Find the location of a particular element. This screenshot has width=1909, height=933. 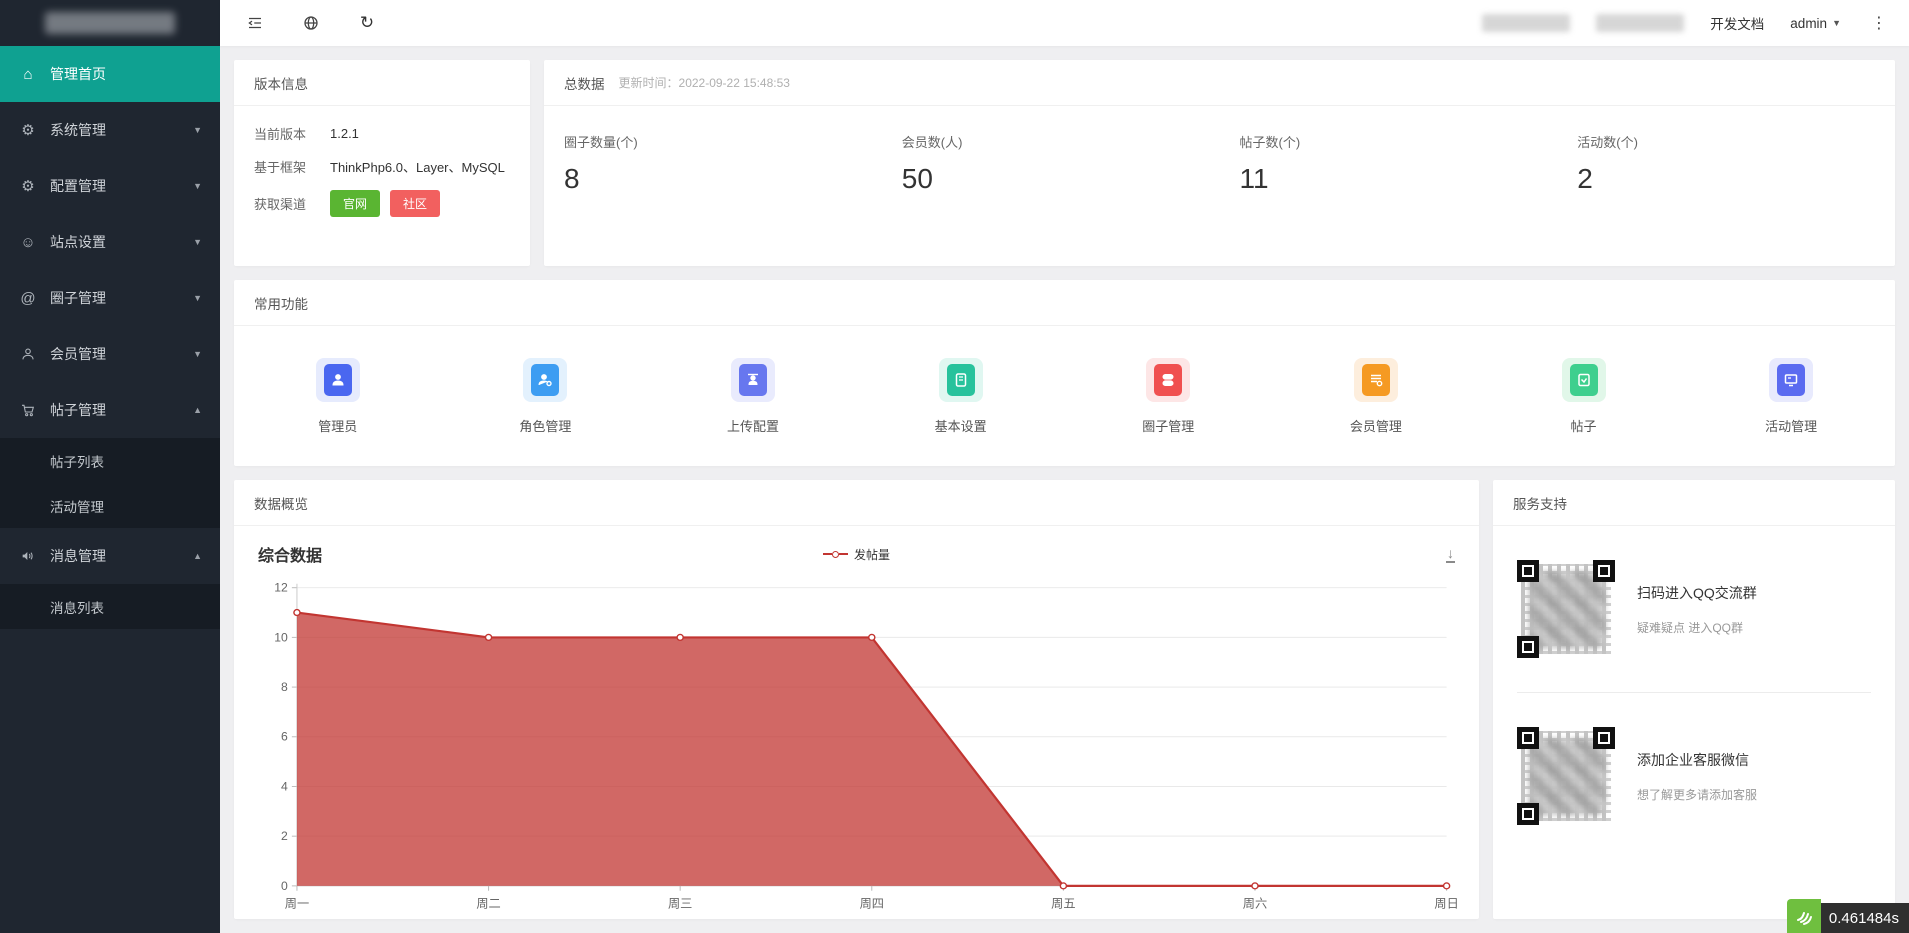

stat-activities: 活动数(个) 2 is located at coordinates (1607, 164).